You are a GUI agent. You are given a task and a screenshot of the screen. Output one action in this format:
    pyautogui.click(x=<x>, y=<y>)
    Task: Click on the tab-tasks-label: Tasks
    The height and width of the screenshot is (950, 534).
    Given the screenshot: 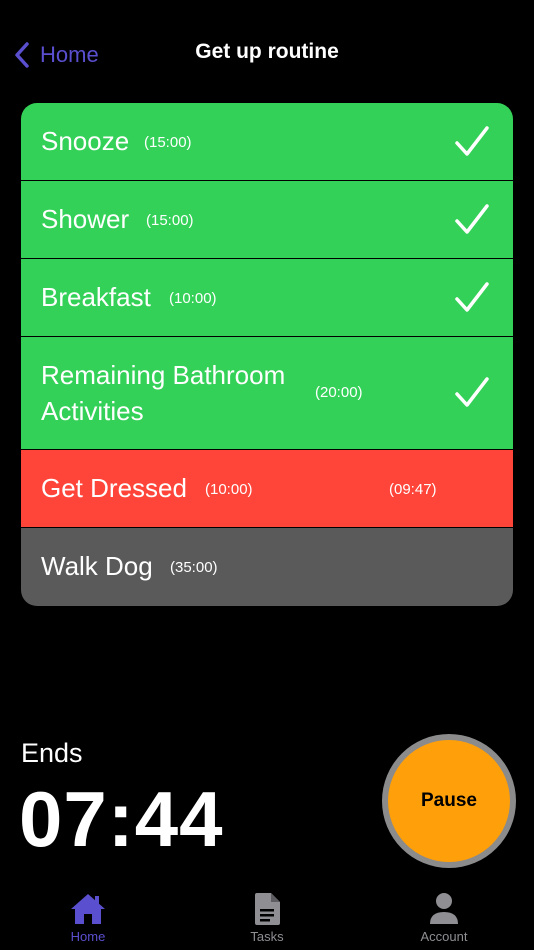 What is the action you would take?
    pyautogui.click(x=267, y=936)
    